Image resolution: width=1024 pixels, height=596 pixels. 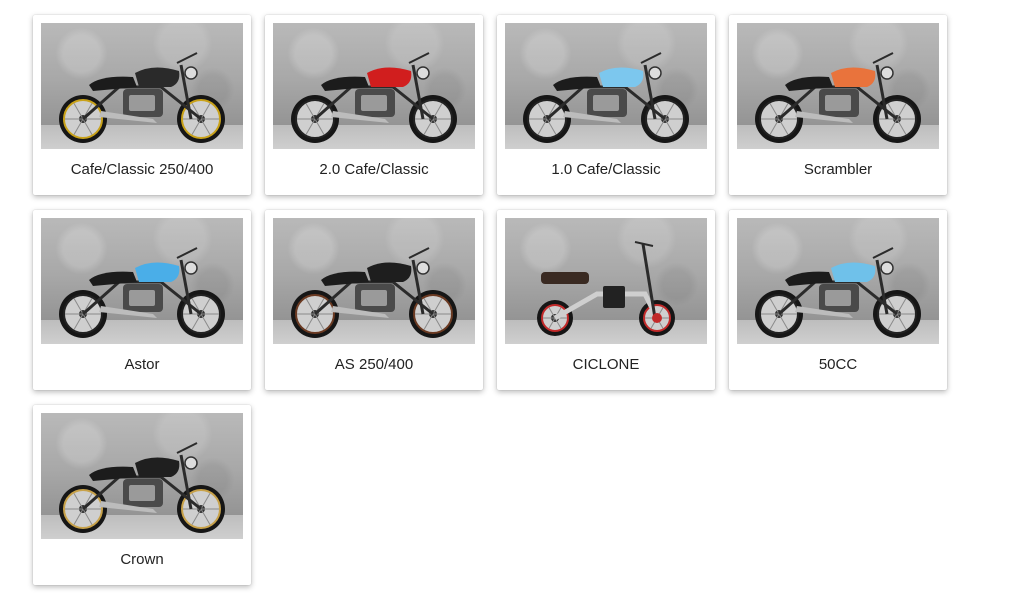 I want to click on product-card: 50CC, so click(x=838, y=300).